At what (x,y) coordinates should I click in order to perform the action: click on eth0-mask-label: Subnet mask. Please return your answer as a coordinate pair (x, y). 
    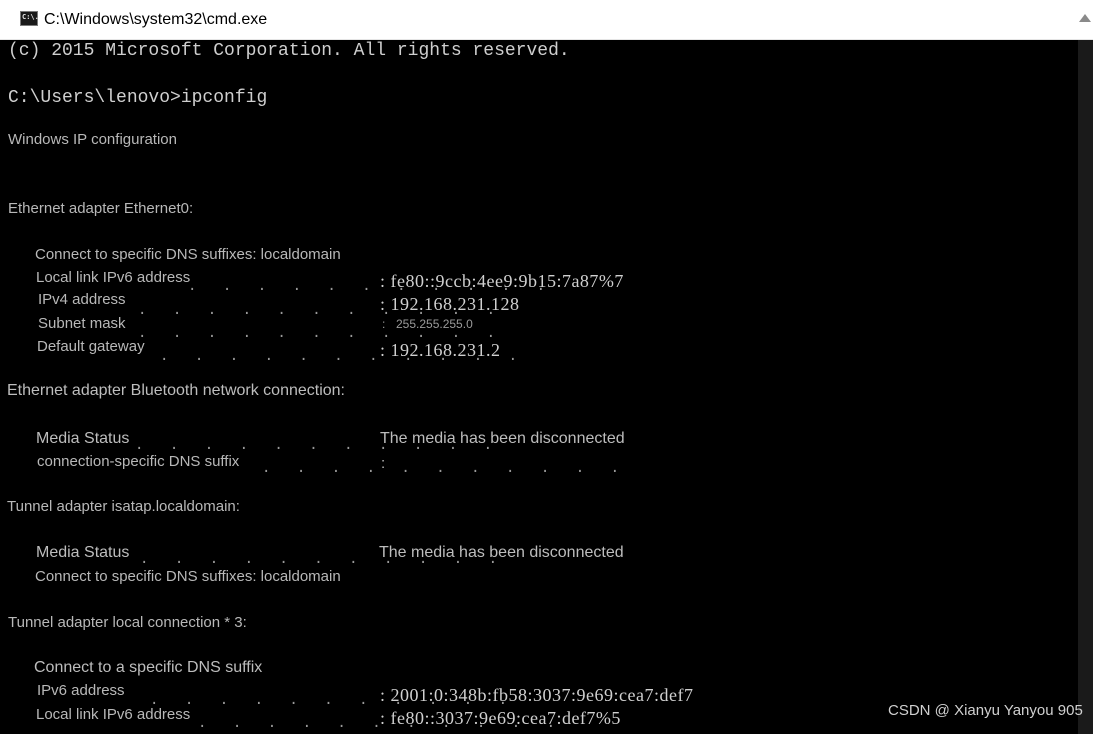
    Looking at the image, I should click on (82, 323).